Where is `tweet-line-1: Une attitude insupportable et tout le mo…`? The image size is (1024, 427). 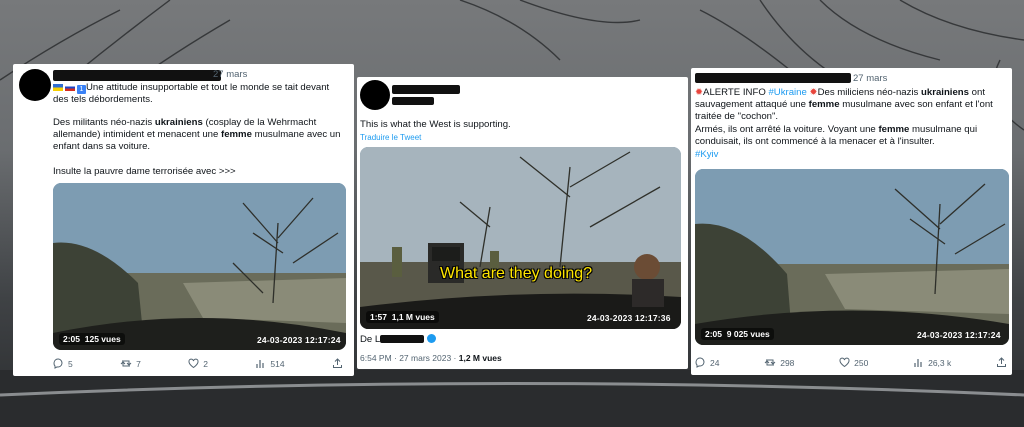
tweet-line-1: Une attitude insupportable et tout le mo… is located at coordinates (191, 94).